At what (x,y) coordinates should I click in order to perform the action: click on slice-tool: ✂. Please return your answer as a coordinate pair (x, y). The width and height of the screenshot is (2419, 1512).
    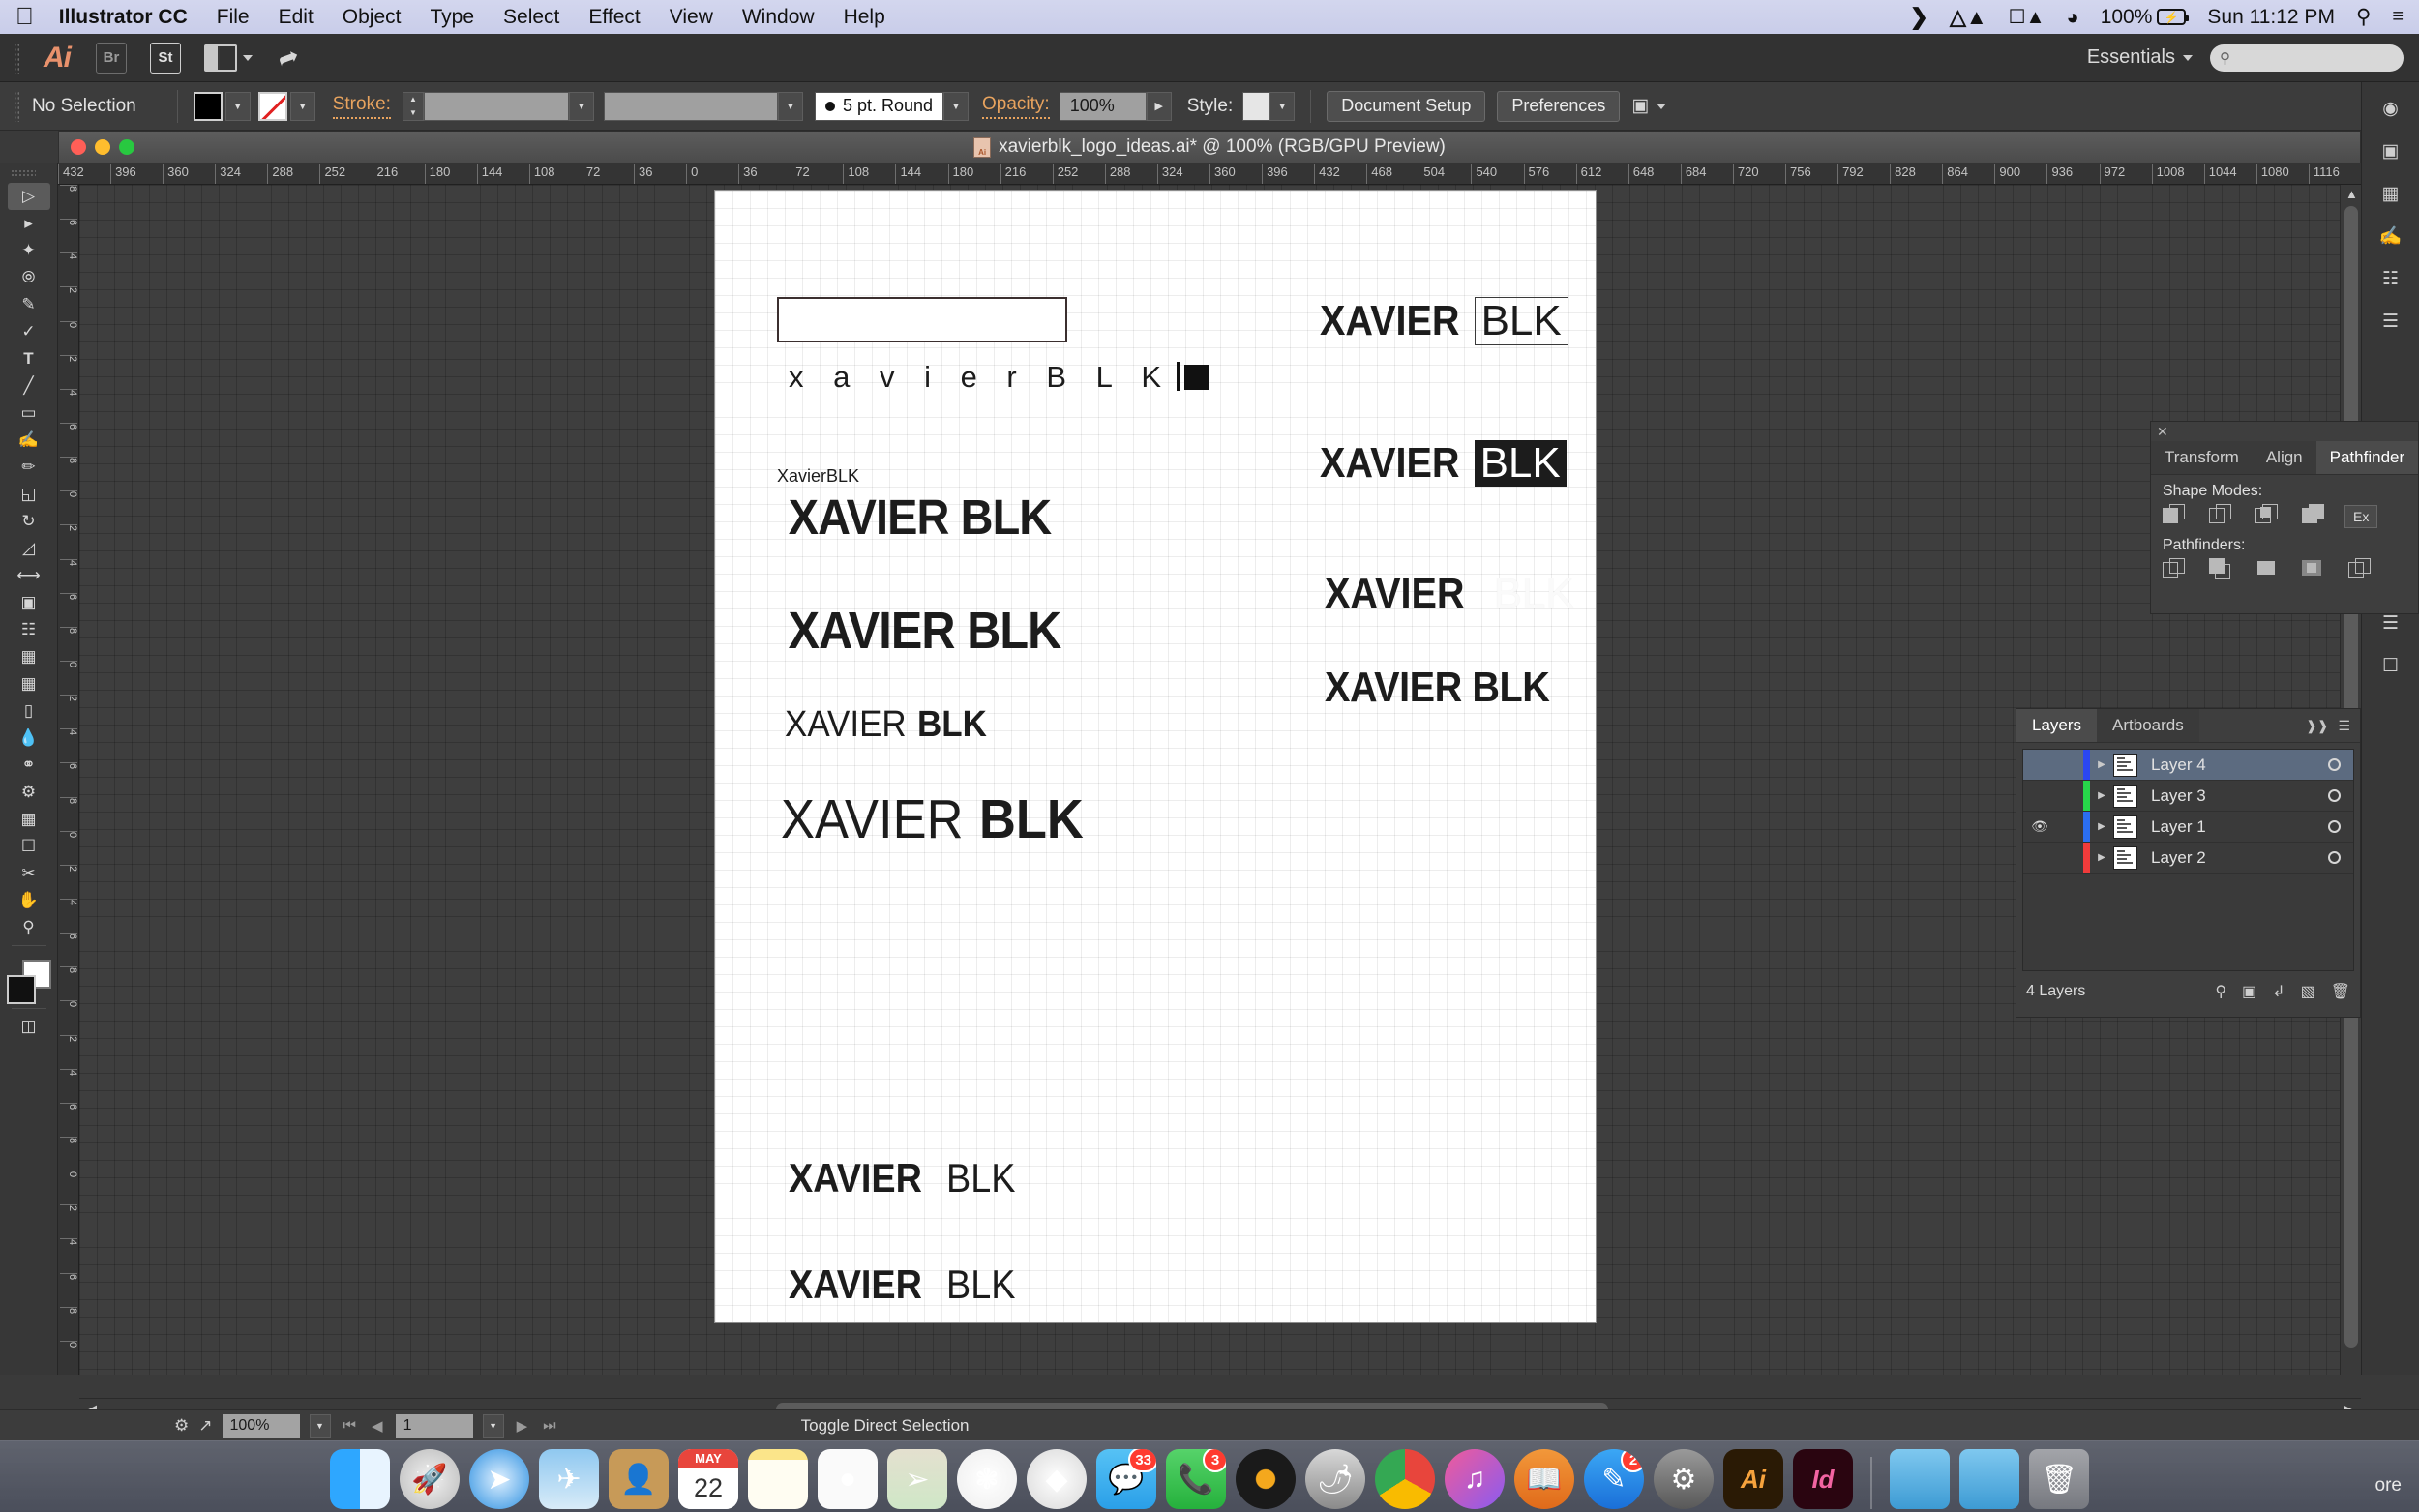
    Looking at the image, I should click on (29, 874).